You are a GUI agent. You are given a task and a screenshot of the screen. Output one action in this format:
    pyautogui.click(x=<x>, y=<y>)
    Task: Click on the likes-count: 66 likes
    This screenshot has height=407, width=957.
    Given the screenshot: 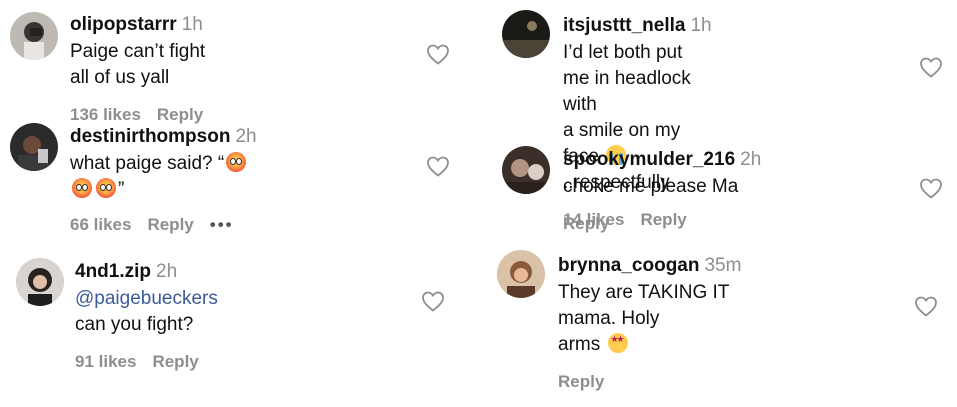 What is the action you would take?
    pyautogui.click(x=100, y=224)
    